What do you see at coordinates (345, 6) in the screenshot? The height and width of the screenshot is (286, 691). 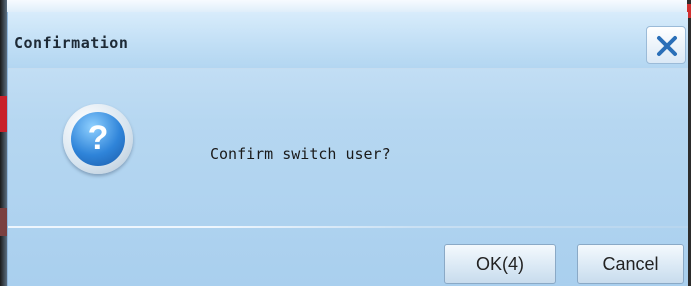 I see `desktop-backdrop` at bounding box center [345, 6].